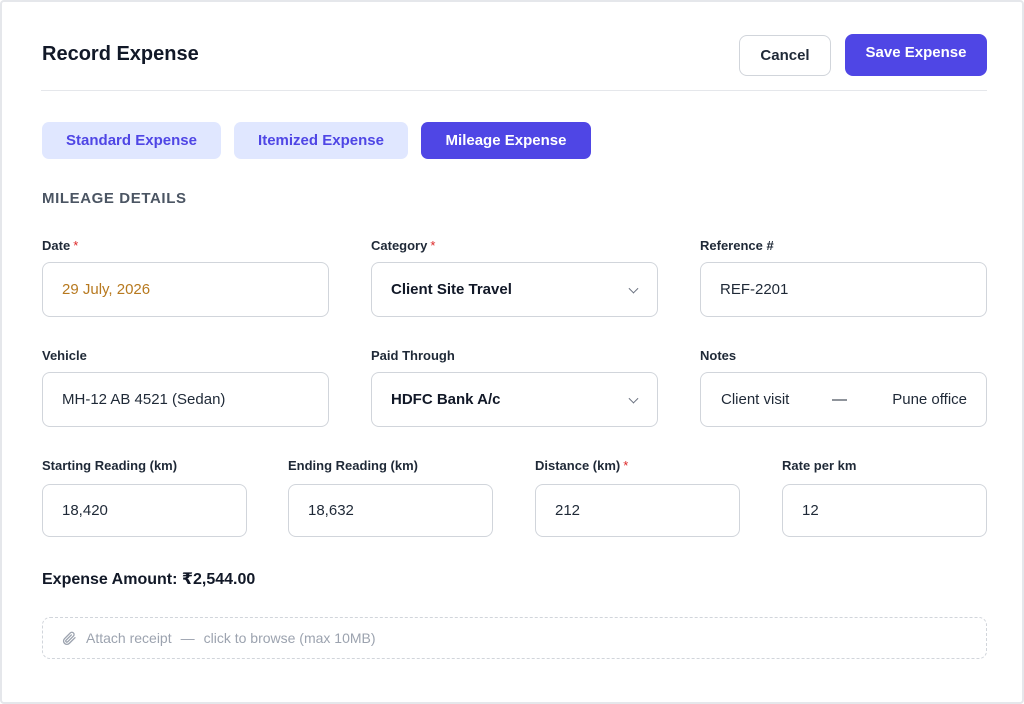 This screenshot has height=704, width=1024. Describe the element at coordinates (916, 55) in the screenshot. I see `save-expense-button: Save Expense` at that location.